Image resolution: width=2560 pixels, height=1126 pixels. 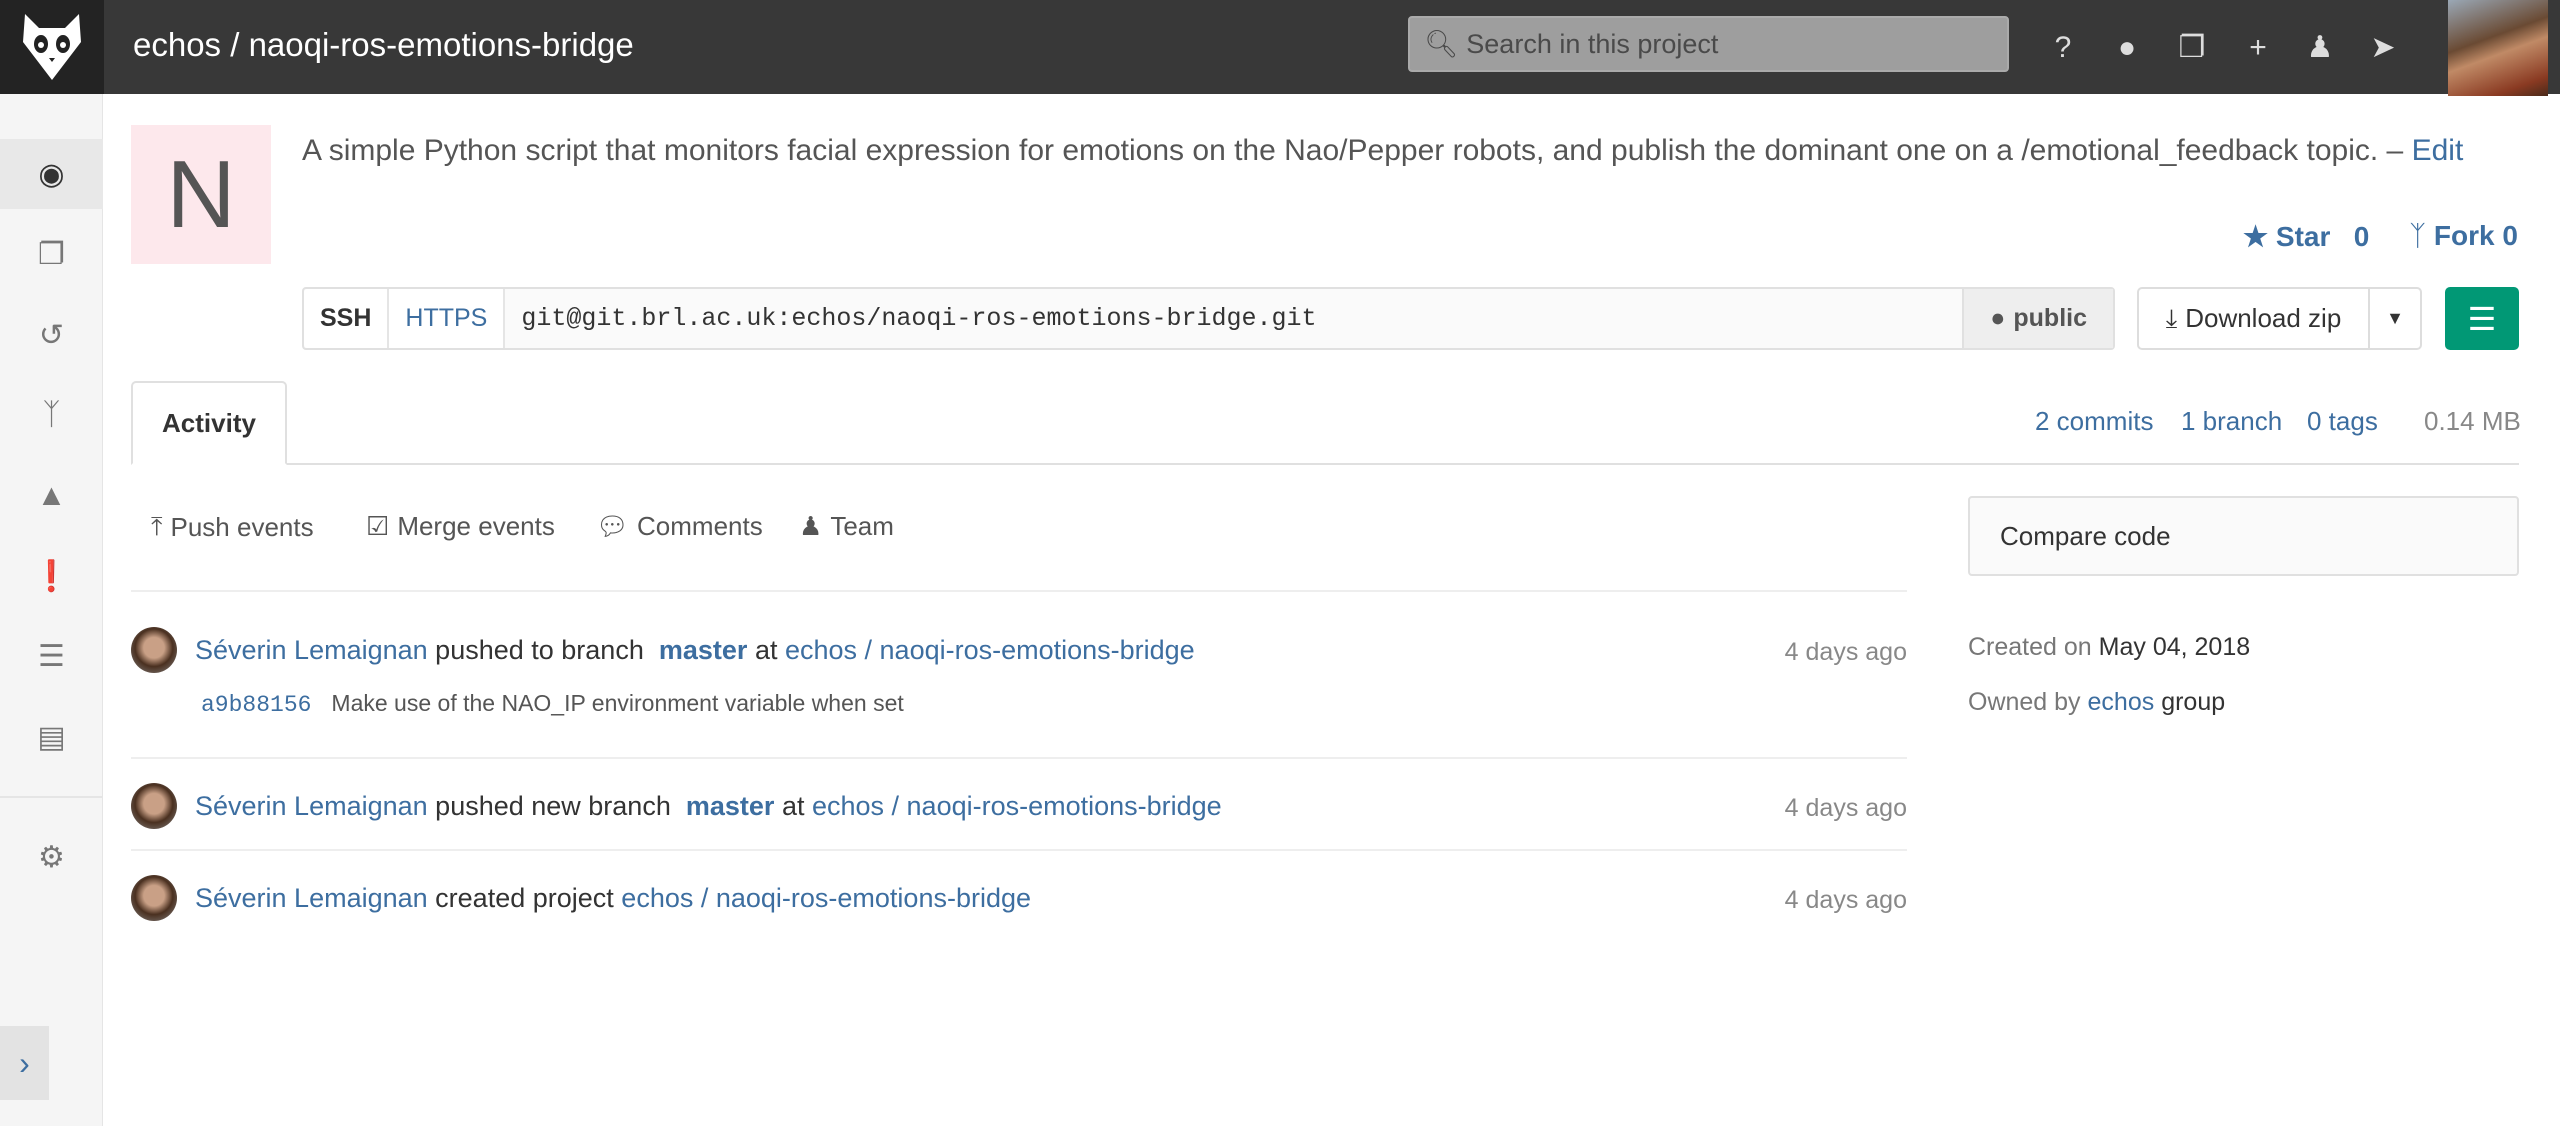 I want to click on dashboard-icon: ◉, so click(x=51, y=174).